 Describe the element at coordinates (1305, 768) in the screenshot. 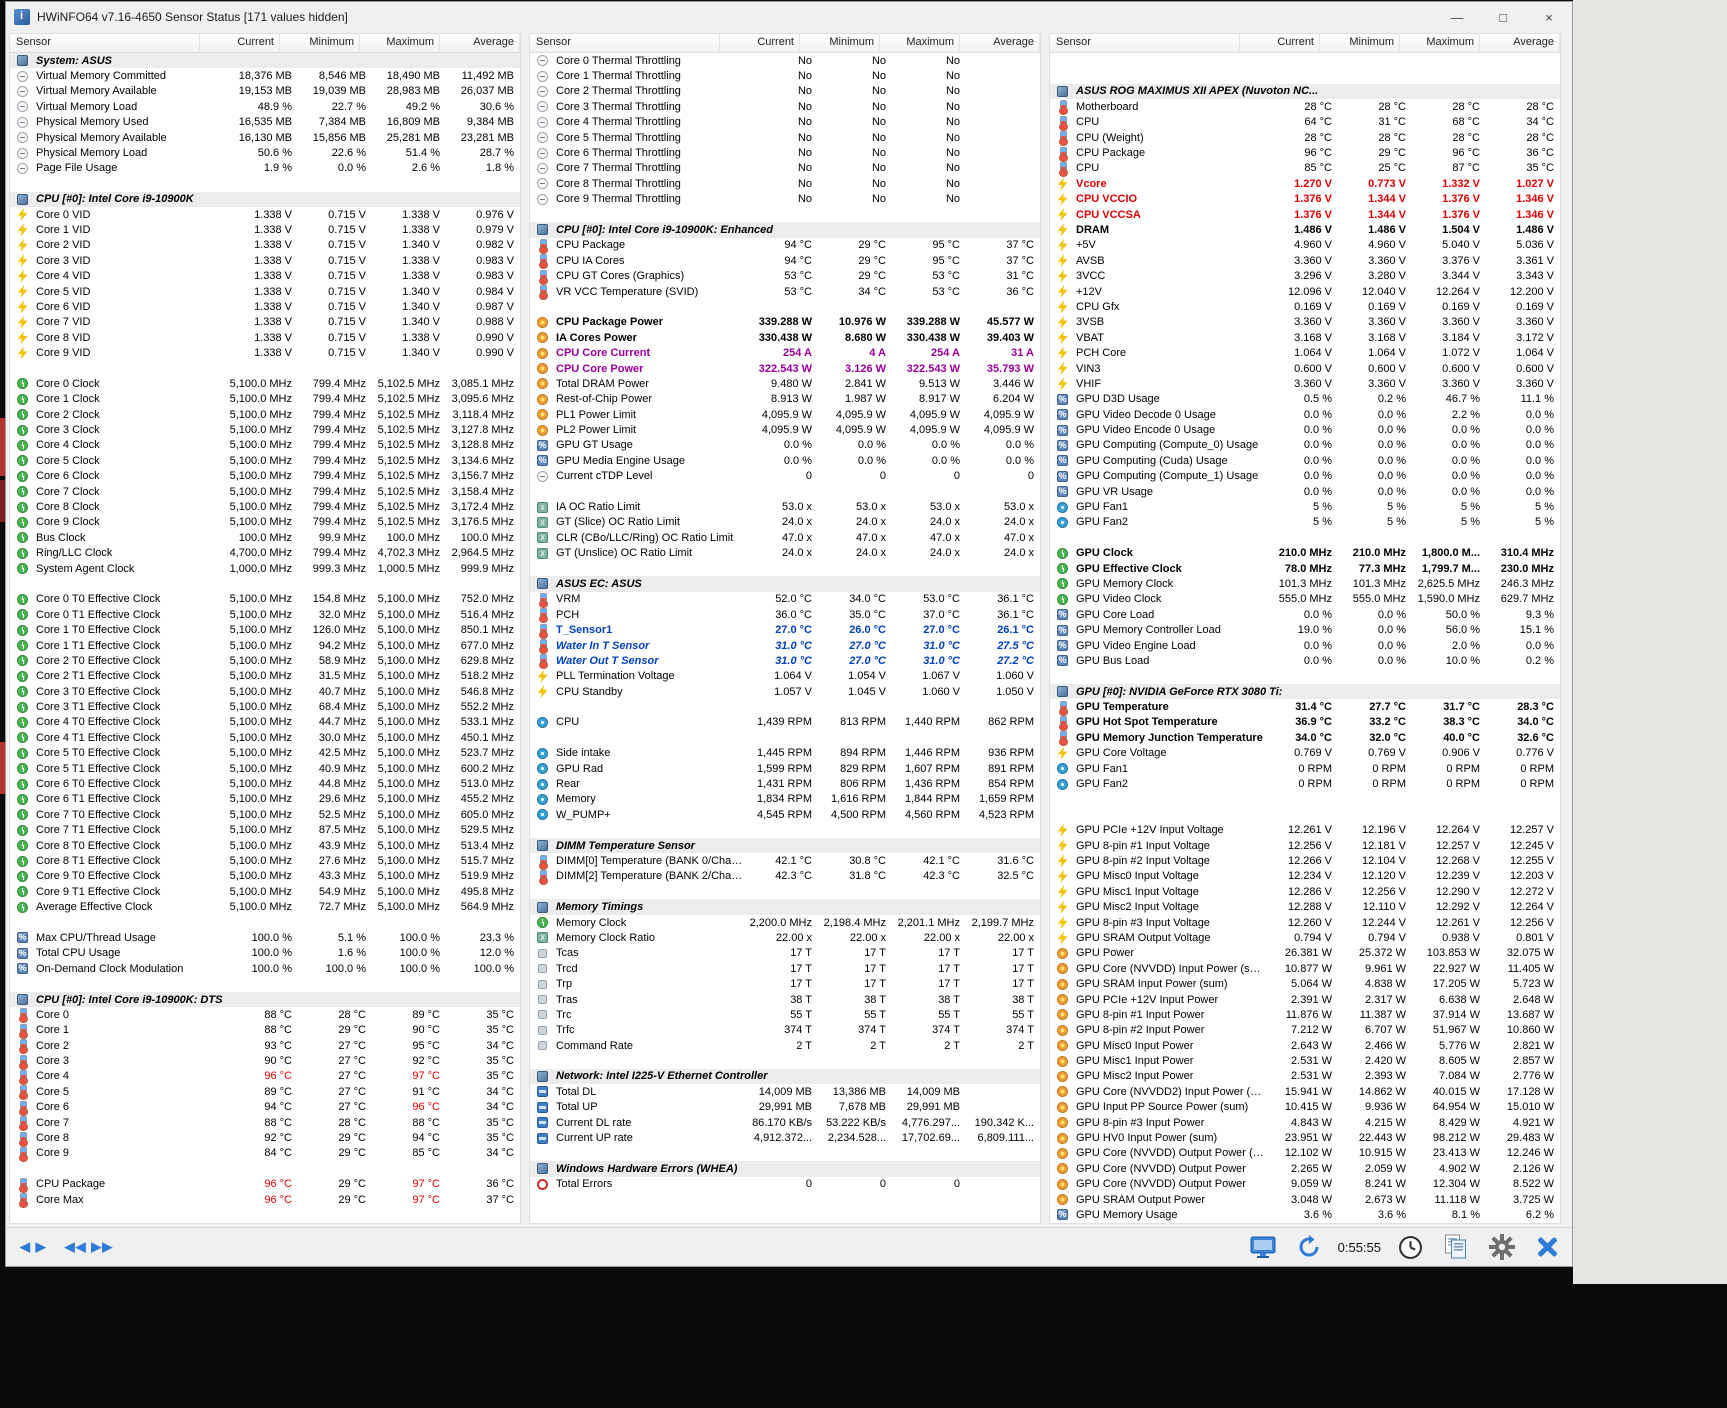

I see `sensor-row: GPU Fan1 0 RPM 0 RPM 0 RPM 0 RPM` at that location.